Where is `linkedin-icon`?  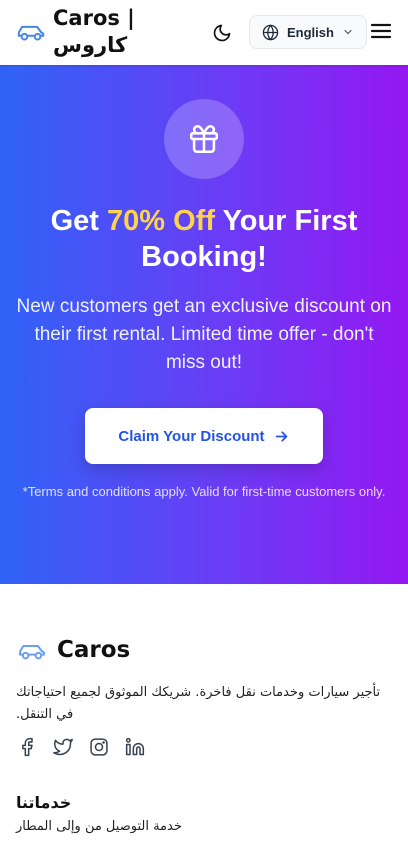
linkedin-icon is located at coordinates (135, 746).